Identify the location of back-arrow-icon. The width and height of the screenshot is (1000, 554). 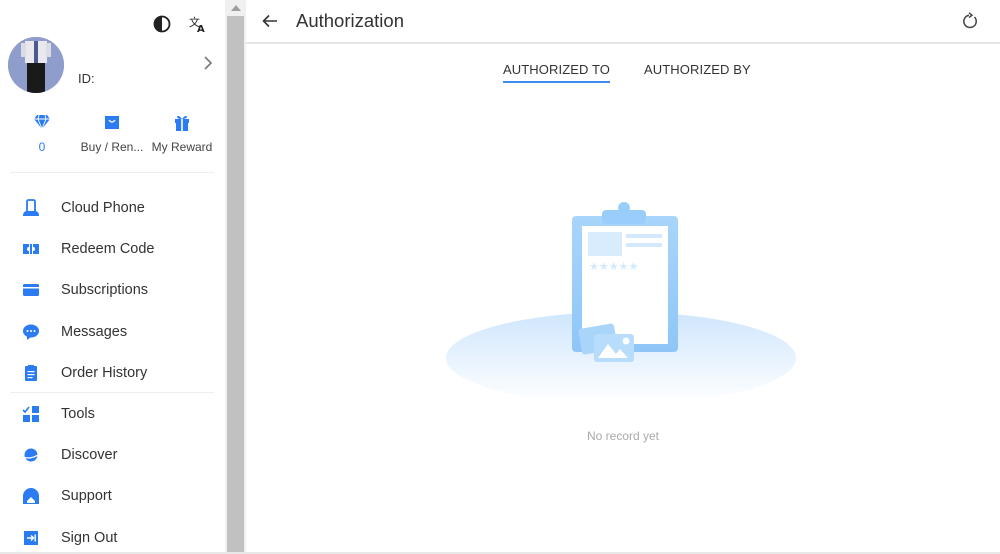
(270, 21).